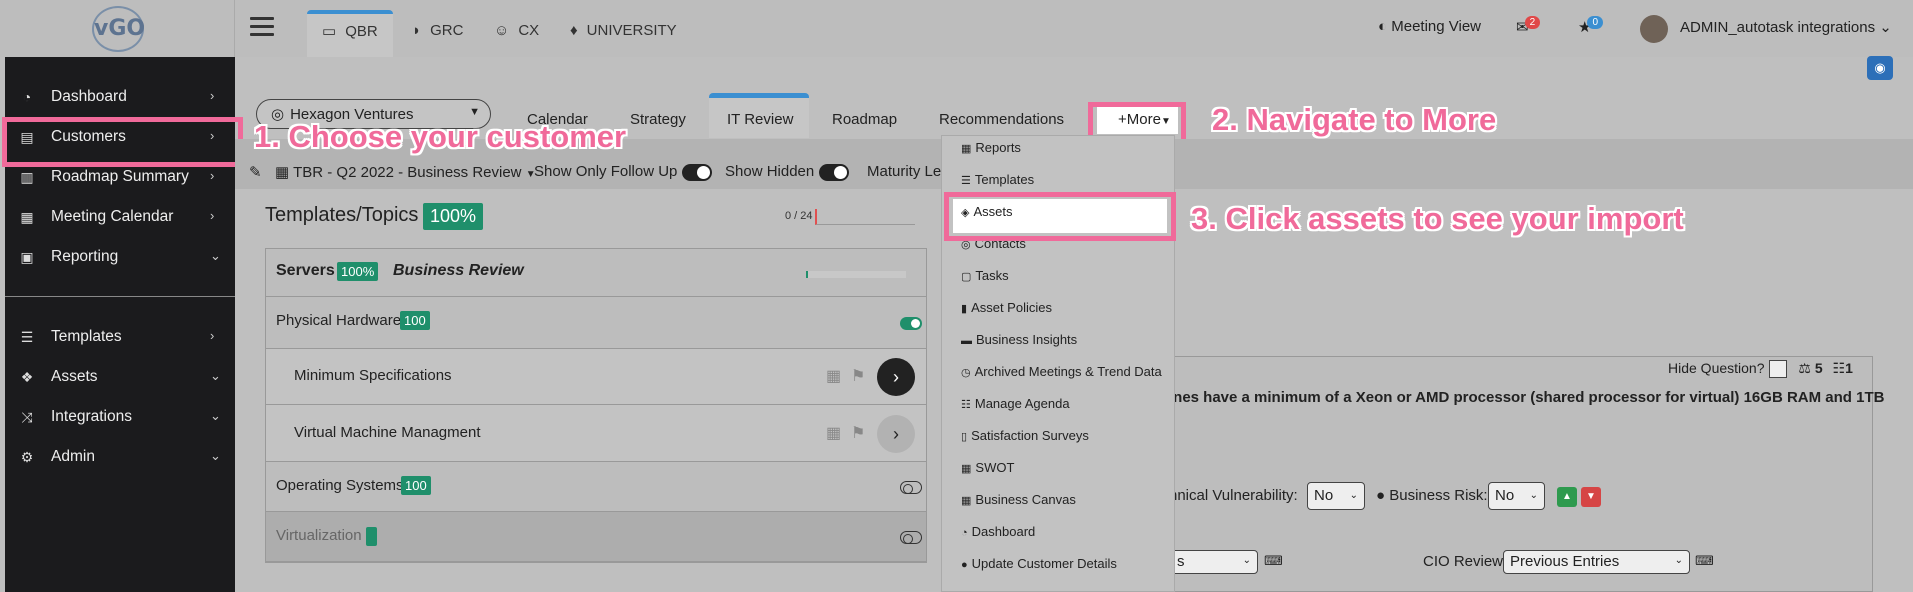 The image size is (1913, 592). I want to click on tab-qbr: ▭ QBR, so click(350, 31).